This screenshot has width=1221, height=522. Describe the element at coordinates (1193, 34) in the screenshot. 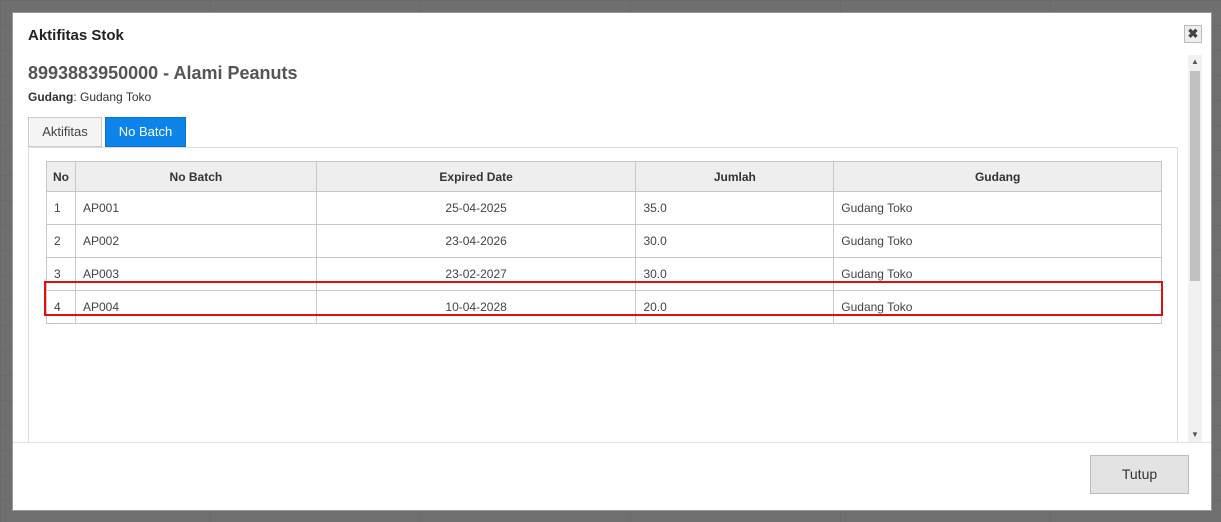

I see `close-icon: ✖` at that location.